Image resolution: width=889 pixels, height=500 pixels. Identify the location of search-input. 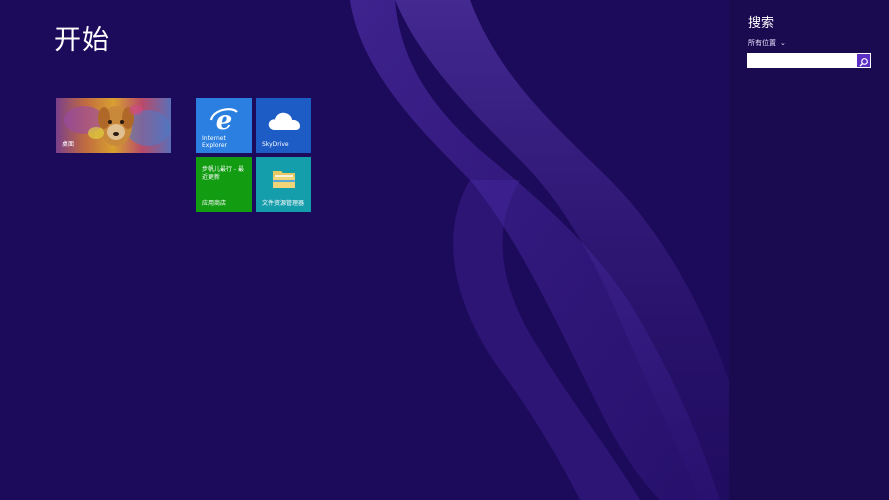
(801, 60).